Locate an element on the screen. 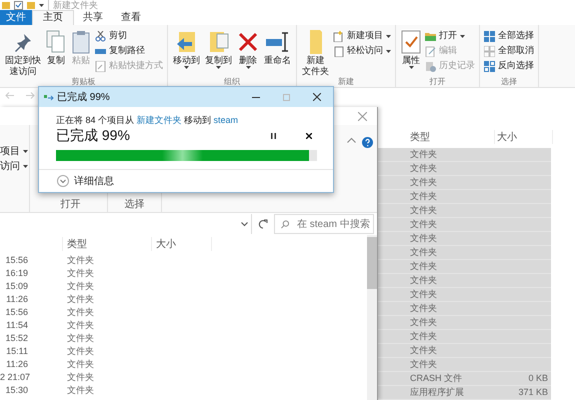 The width and height of the screenshot is (575, 400). table-cell-text: 11:54 is located at coordinates (16, 325).